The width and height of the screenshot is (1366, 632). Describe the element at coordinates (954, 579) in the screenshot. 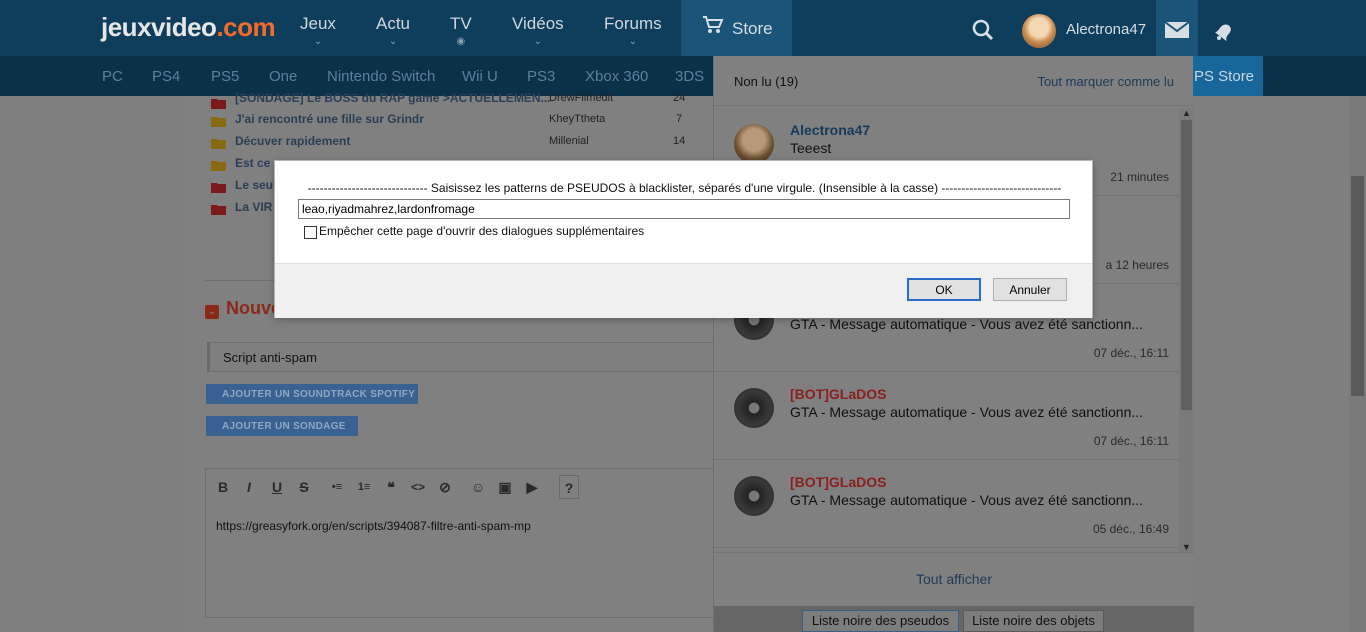

I see `show-all-link: Tout afficher` at that location.